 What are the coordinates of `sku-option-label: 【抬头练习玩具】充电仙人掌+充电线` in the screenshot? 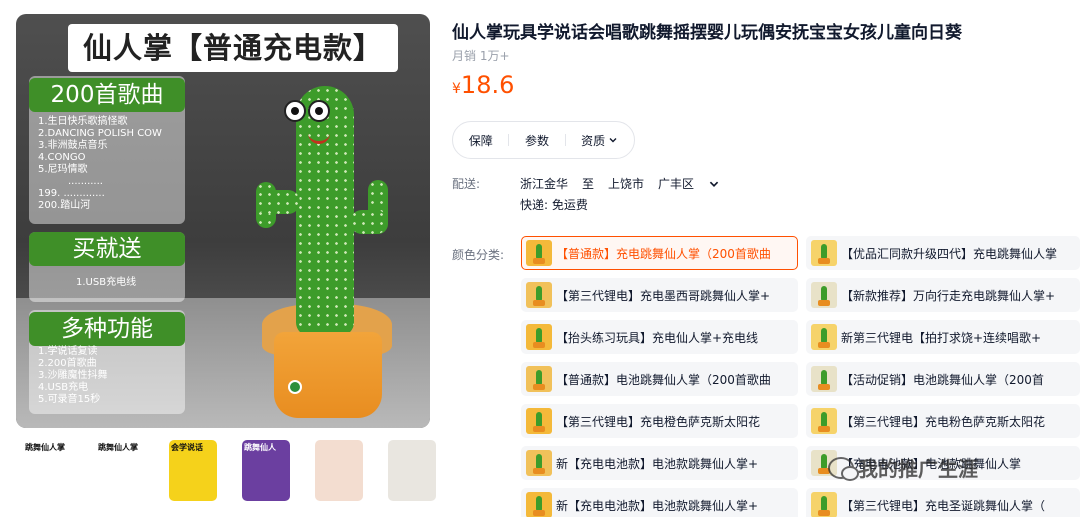 It's located at (657, 337).